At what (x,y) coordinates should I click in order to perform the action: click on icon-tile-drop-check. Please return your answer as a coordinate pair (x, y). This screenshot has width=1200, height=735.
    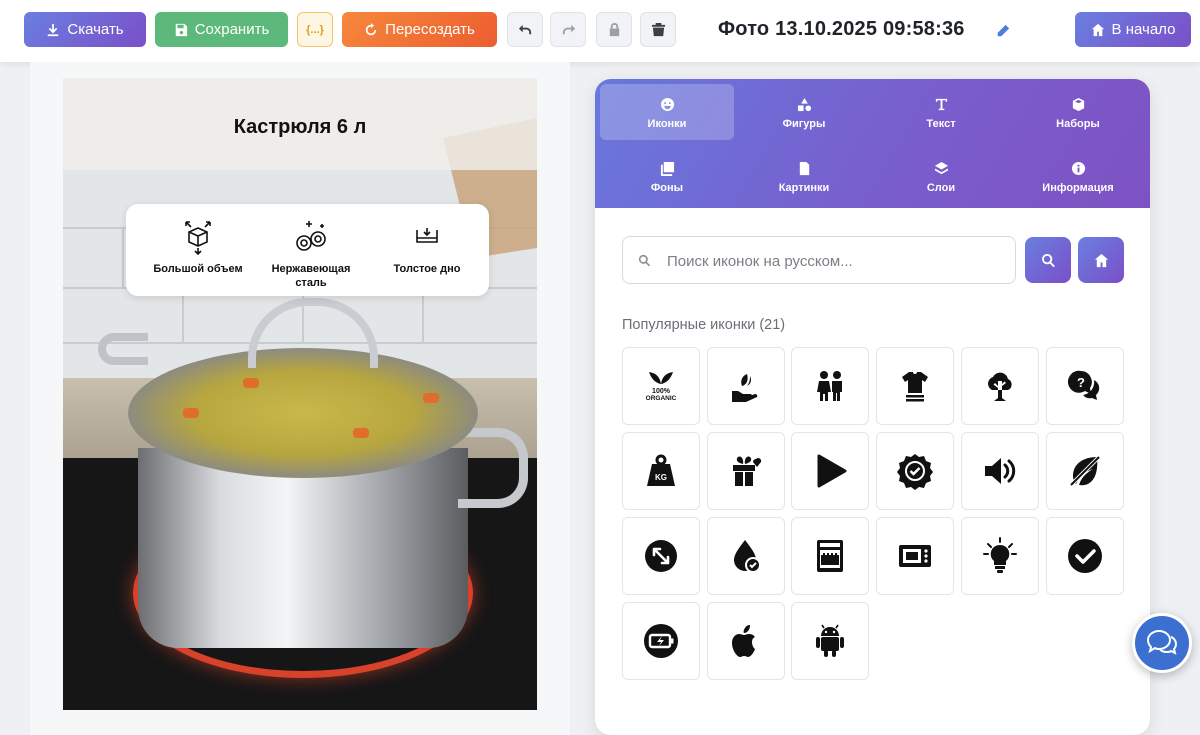
    Looking at the image, I should click on (746, 556).